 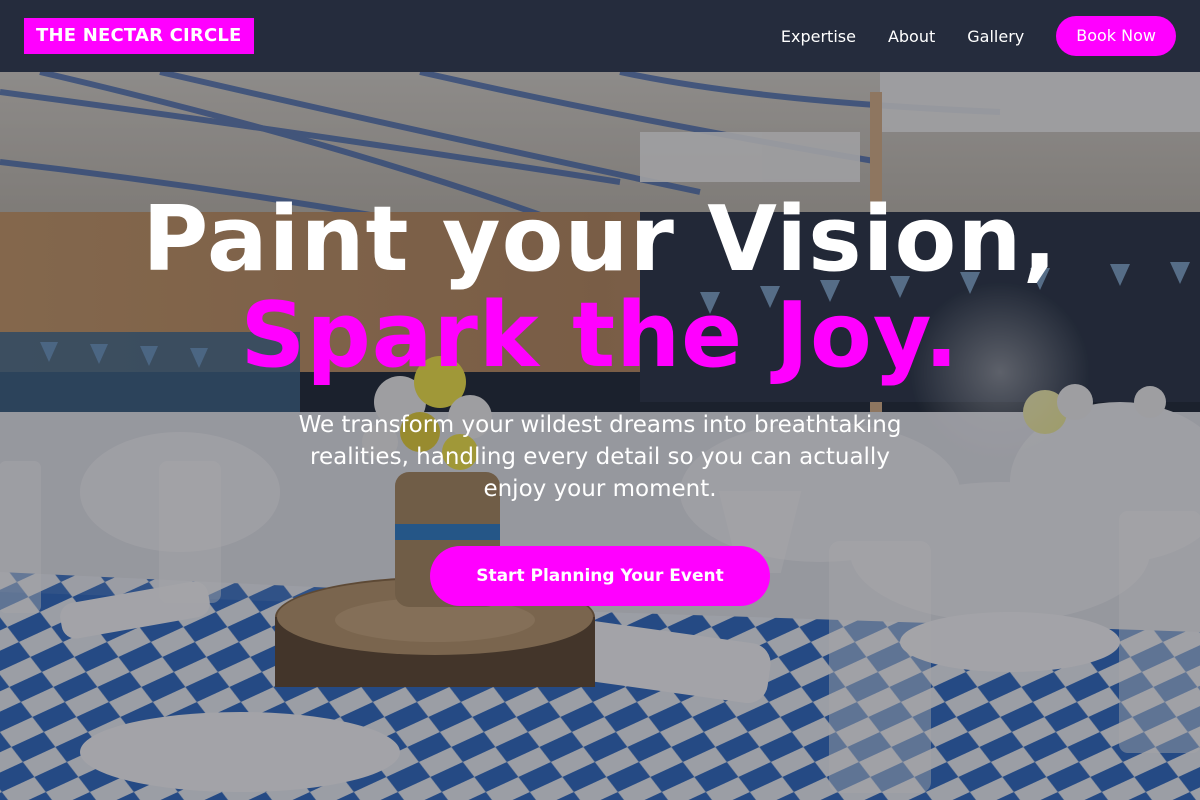 I want to click on start-planning-button: Start Planning Your Event, so click(x=600, y=576).